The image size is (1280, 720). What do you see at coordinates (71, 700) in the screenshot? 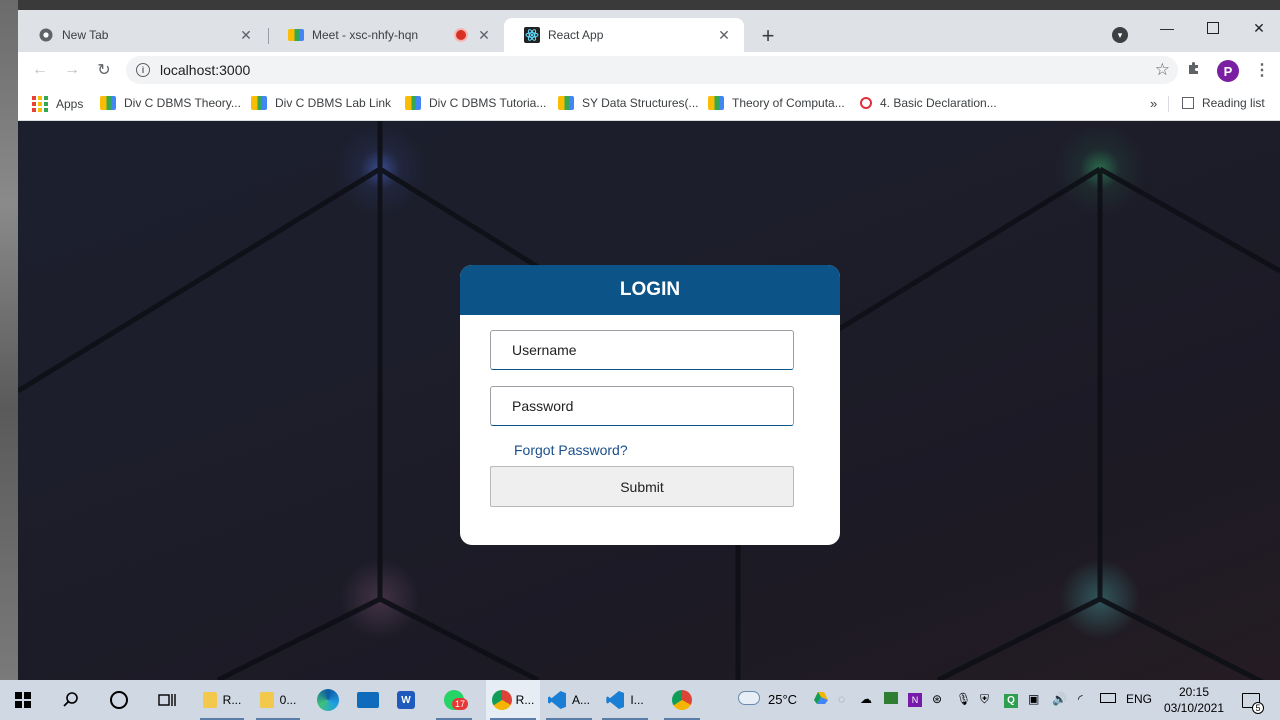
I see `search-icon` at bounding box center [71, 700].